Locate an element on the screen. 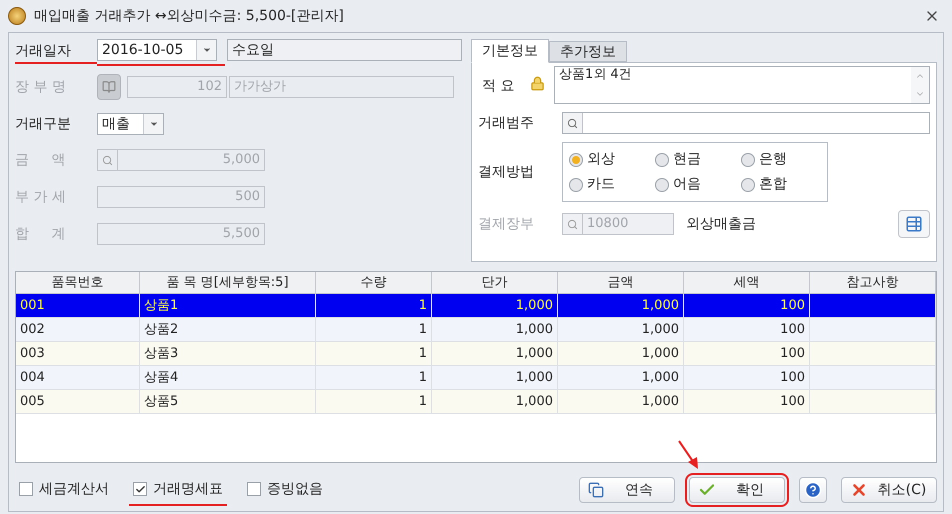  table-icon is located at coordinates (914, 224).